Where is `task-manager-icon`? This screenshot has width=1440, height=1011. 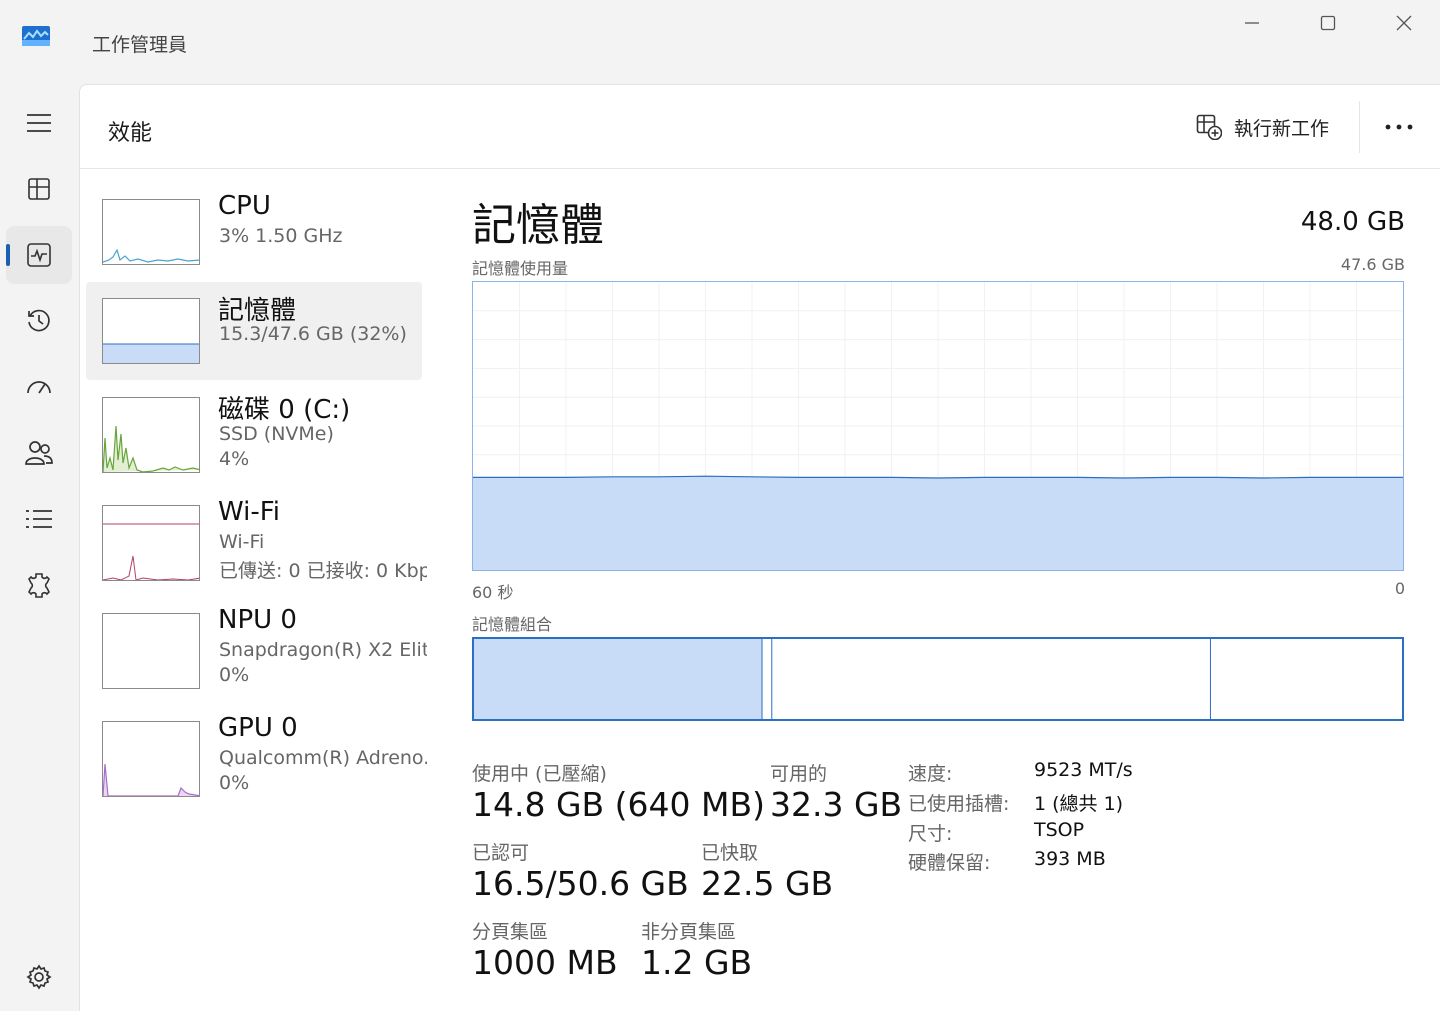 task-manager-icon is located at coordinates (36, 36).